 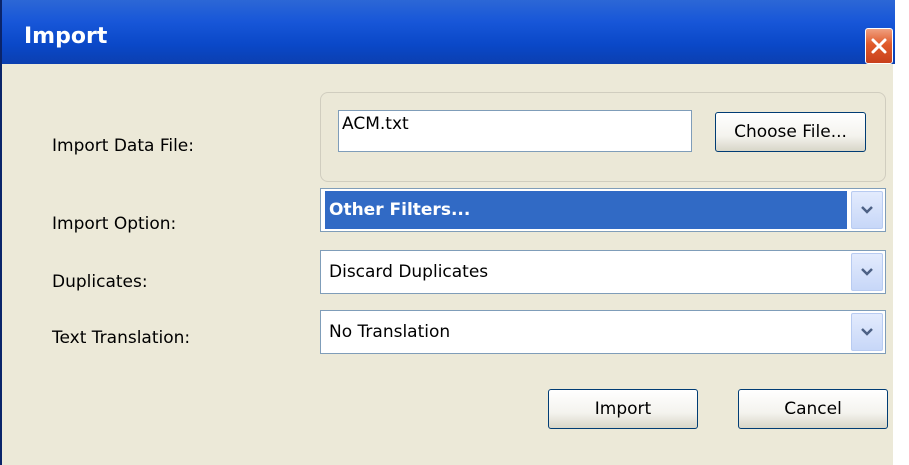 What do you see at coordinates (603, 272) in the screenshot?
I see `duplicates-select: Discard Duplicates` at bounding box center [603, 272].